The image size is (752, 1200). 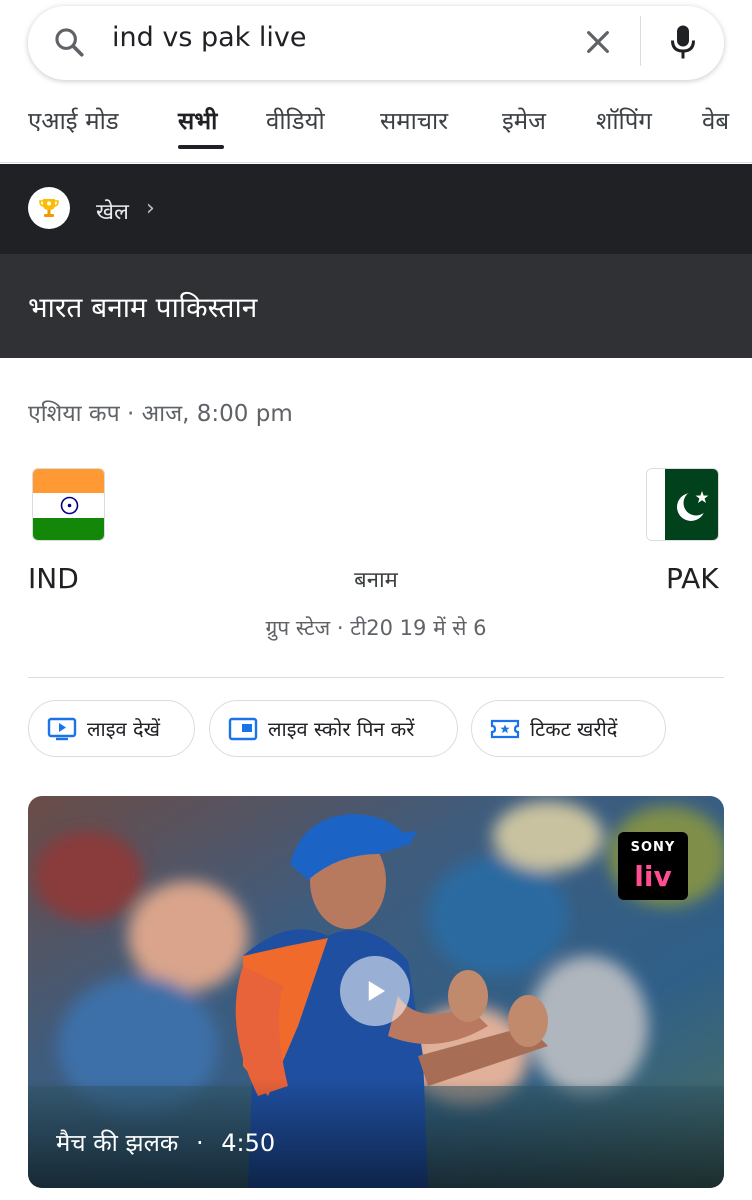 I want to click on team2-name: PAK, so click(x=692, y=578).